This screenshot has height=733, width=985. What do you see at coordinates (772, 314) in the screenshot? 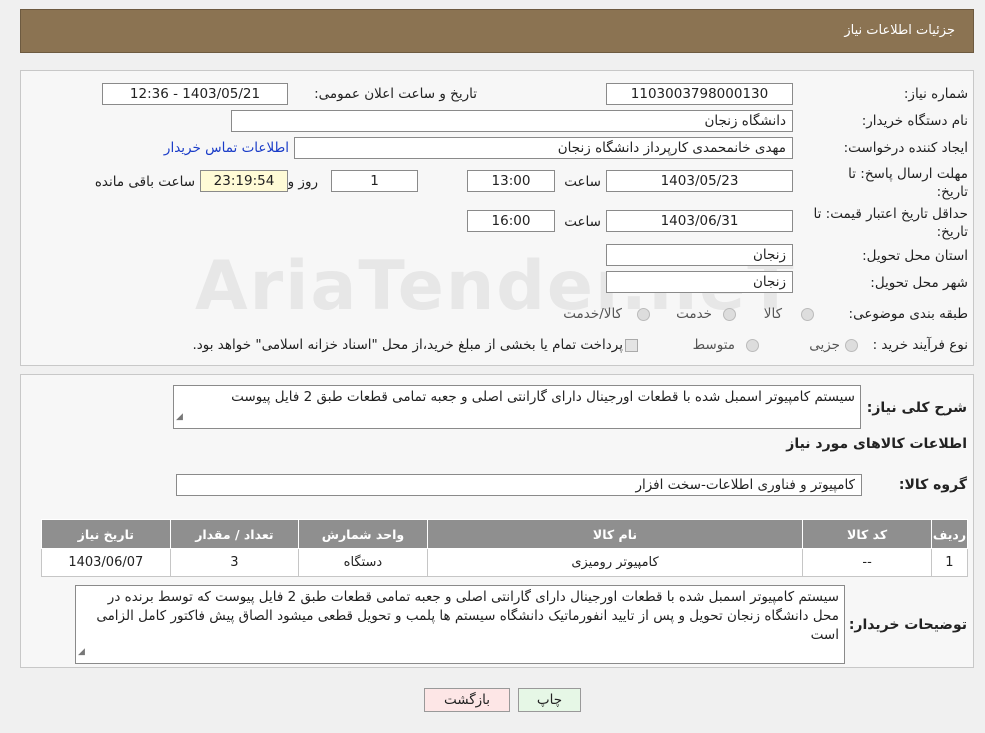
I see `category-option-goods: کالا` at bounding box center [772, 314].